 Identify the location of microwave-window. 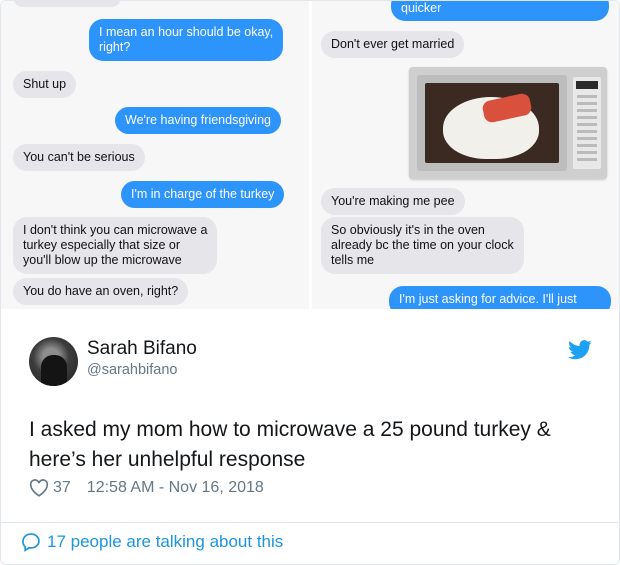
(492, 123).